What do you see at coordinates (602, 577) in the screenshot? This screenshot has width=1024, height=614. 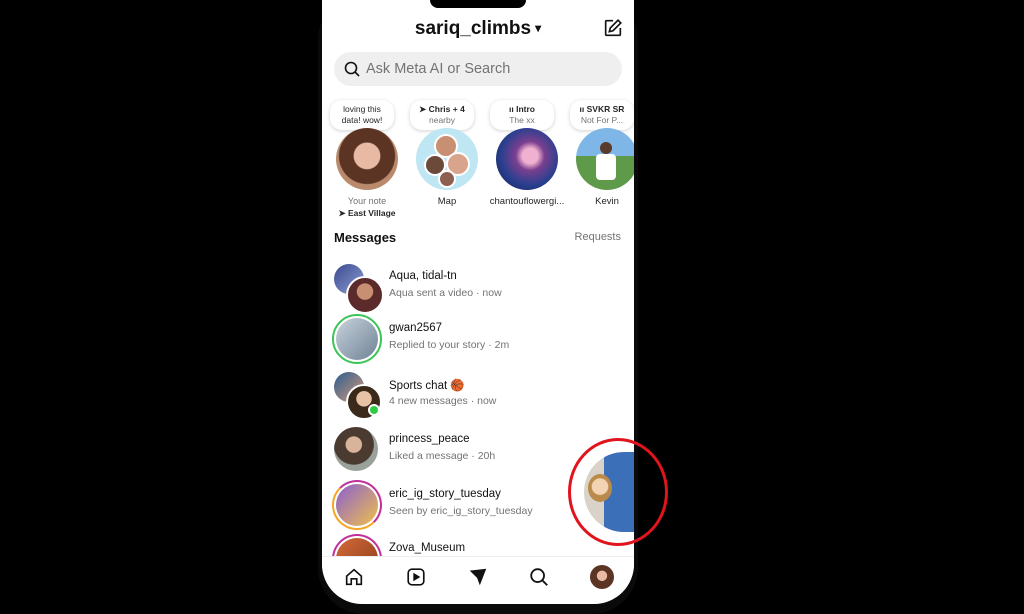 I see `profile-avatar` at bounding box center [602, 577].